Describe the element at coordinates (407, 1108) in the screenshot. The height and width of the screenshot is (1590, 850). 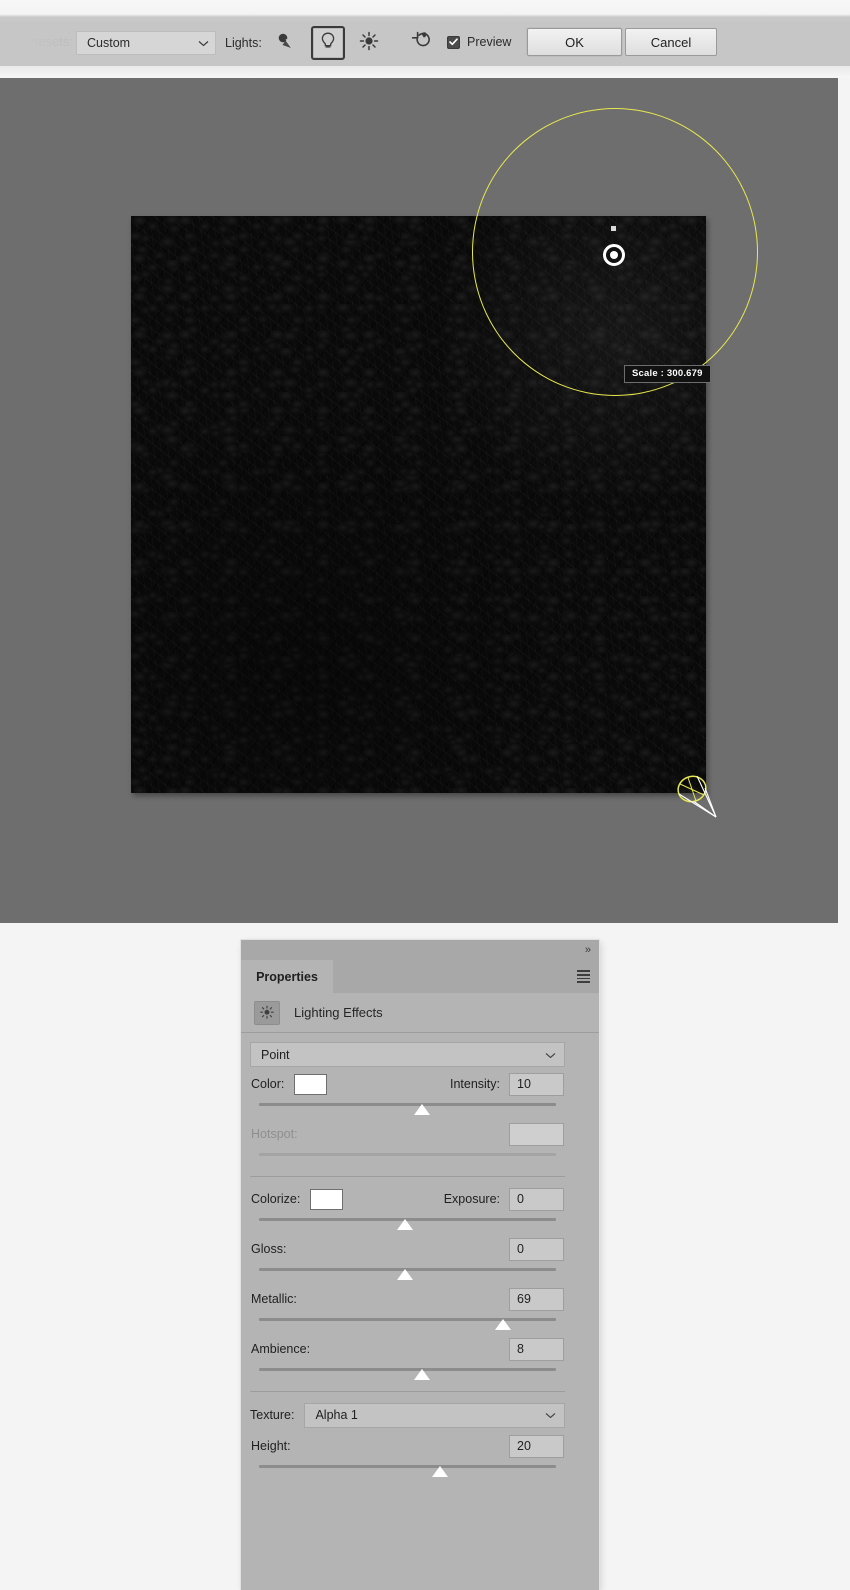
I see `intensity-slider` at that location.